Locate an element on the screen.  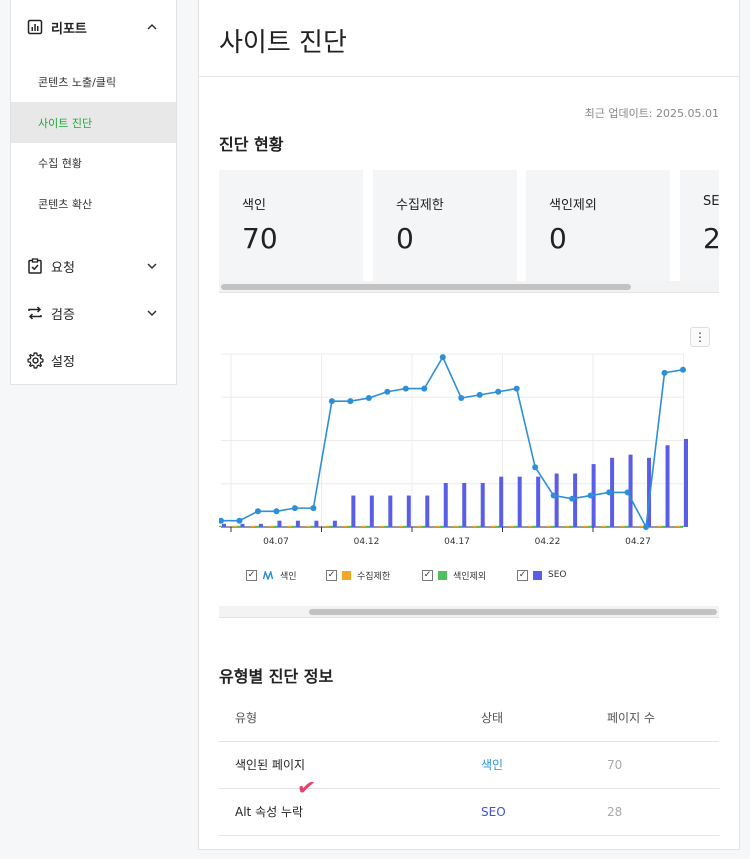
menu-settings: 설정 is located at coordinates (93, 360).